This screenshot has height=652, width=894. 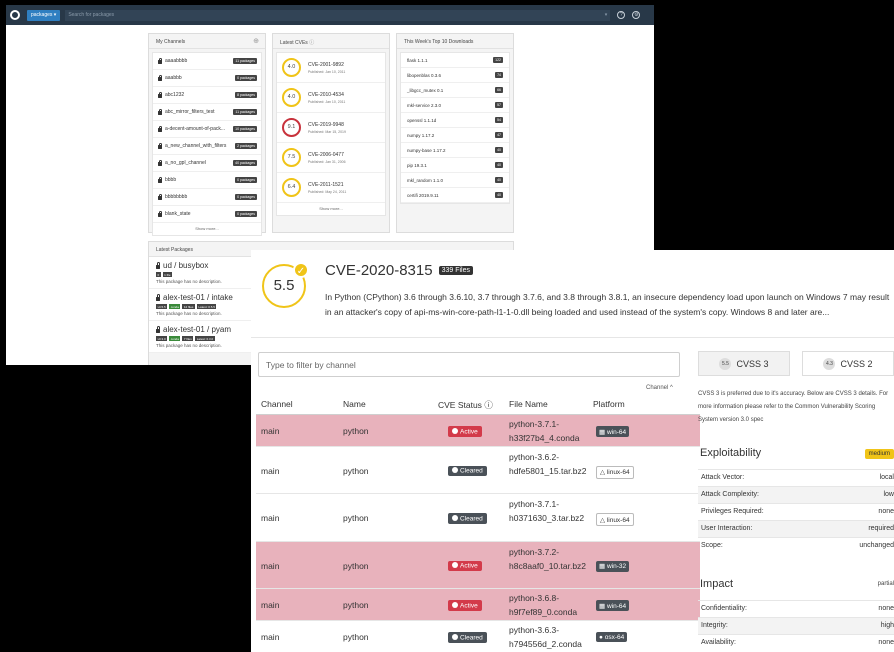 I want to click on tab-cvss2: 4.3 CVSS 2, so click(x=848, y=363).